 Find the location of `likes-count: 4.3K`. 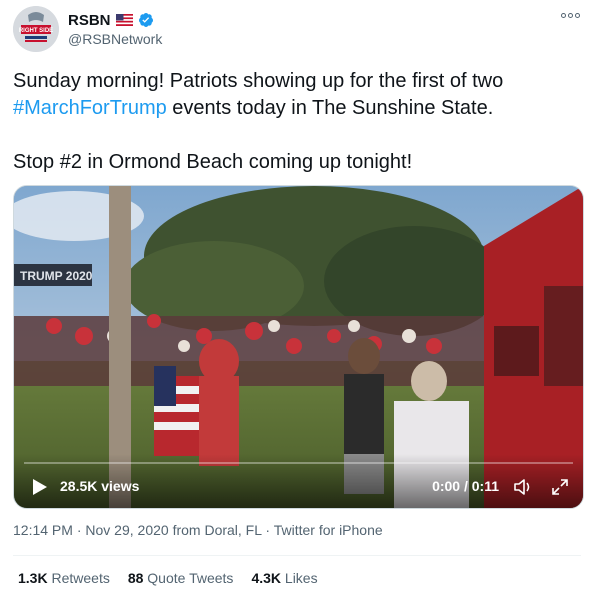

likes-count: 4.3K is located at coordinates (266, 578).